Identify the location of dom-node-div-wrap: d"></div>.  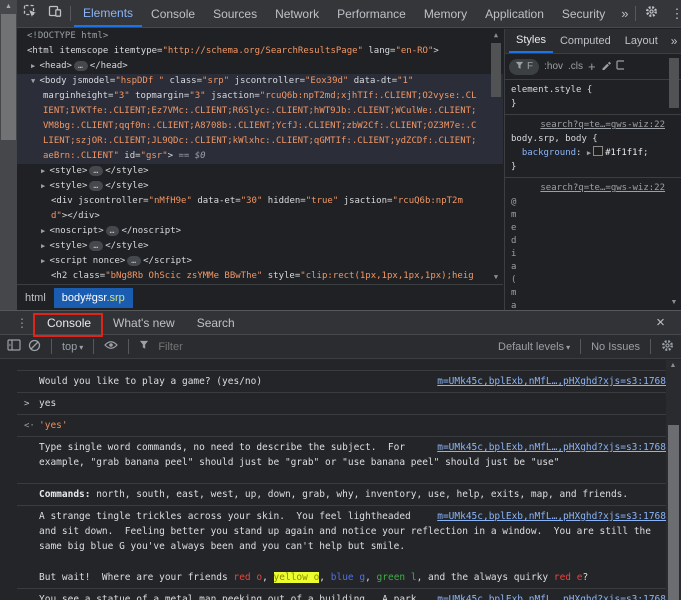
(260, 216).